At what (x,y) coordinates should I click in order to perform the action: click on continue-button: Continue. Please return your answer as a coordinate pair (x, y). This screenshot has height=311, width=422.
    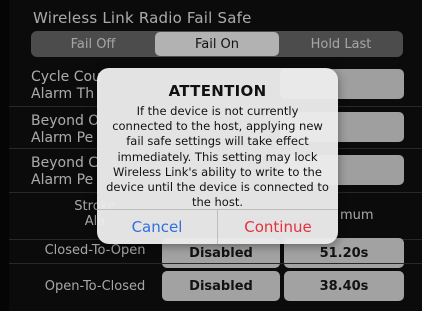
    Looking at the image, I should click on (278, 227).